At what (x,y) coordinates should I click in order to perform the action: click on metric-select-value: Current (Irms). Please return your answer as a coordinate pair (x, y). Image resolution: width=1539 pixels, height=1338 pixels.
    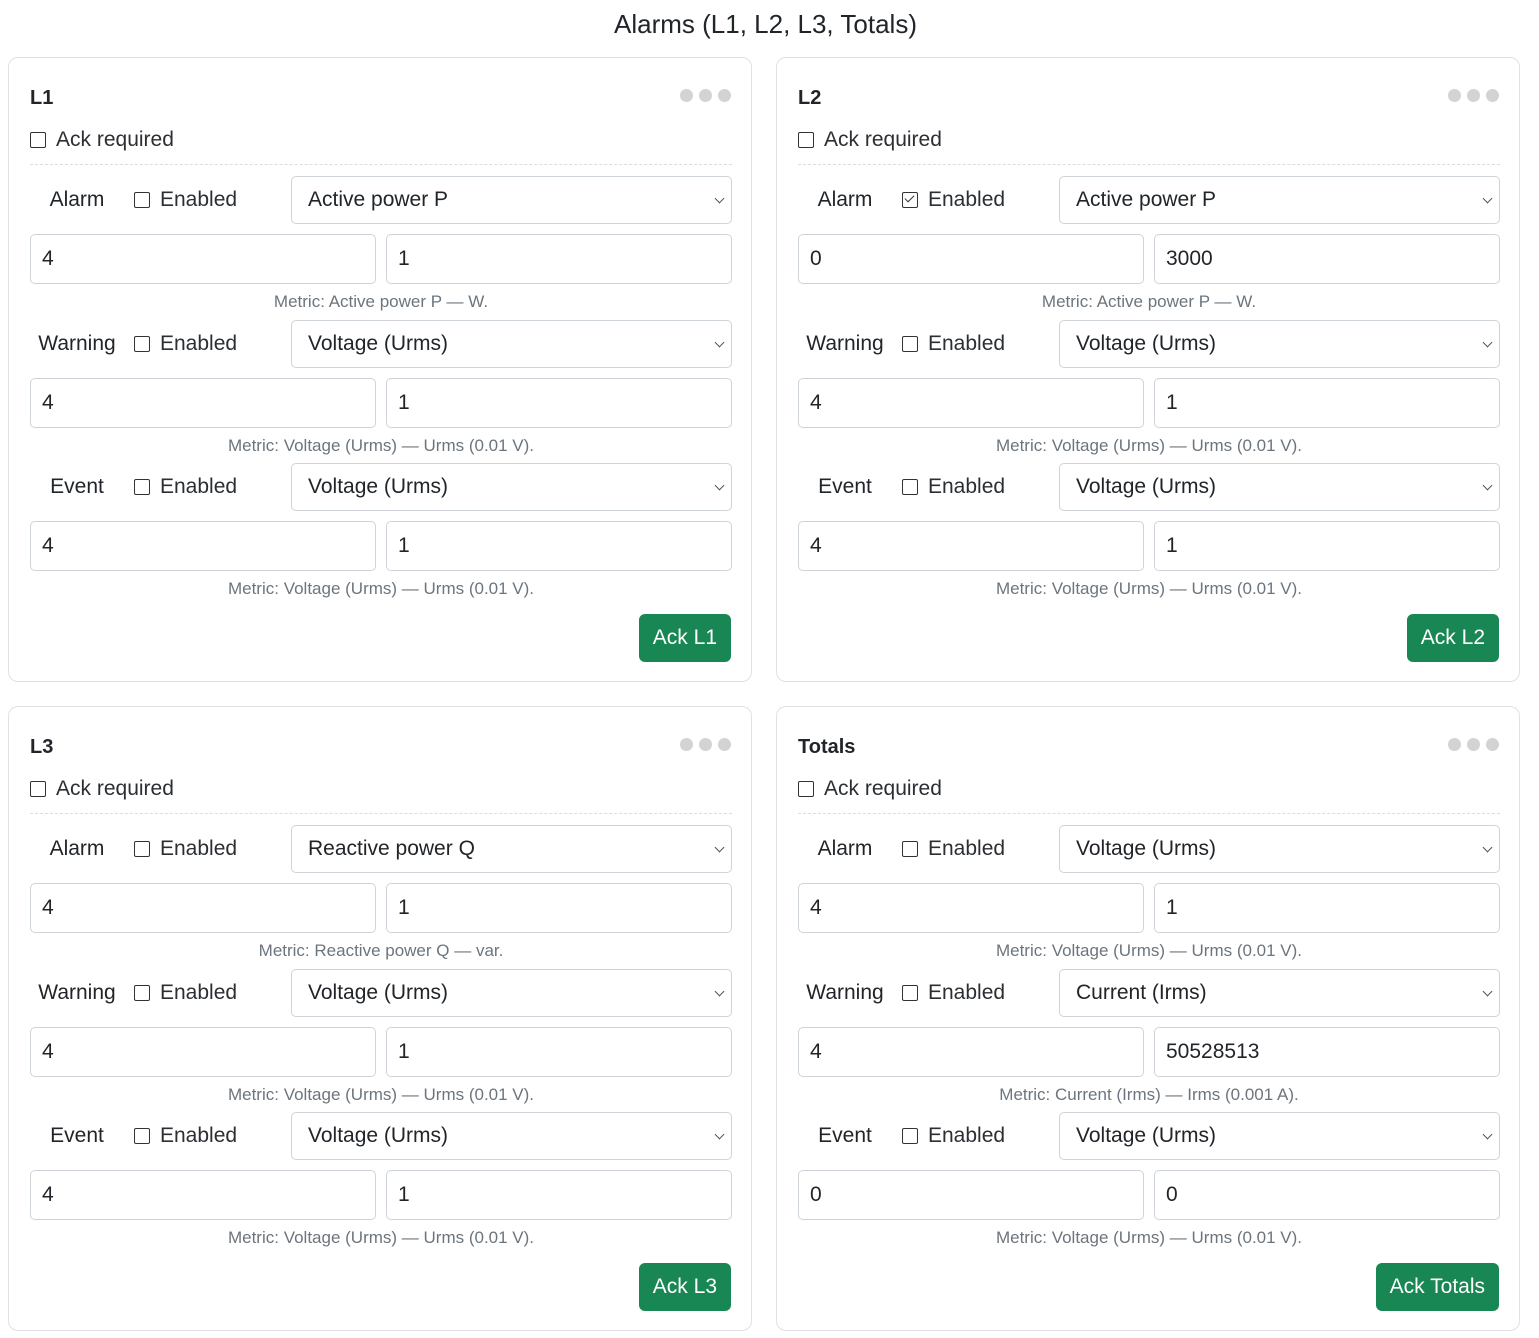
    Looking at the image, I should click on (1141, 992).